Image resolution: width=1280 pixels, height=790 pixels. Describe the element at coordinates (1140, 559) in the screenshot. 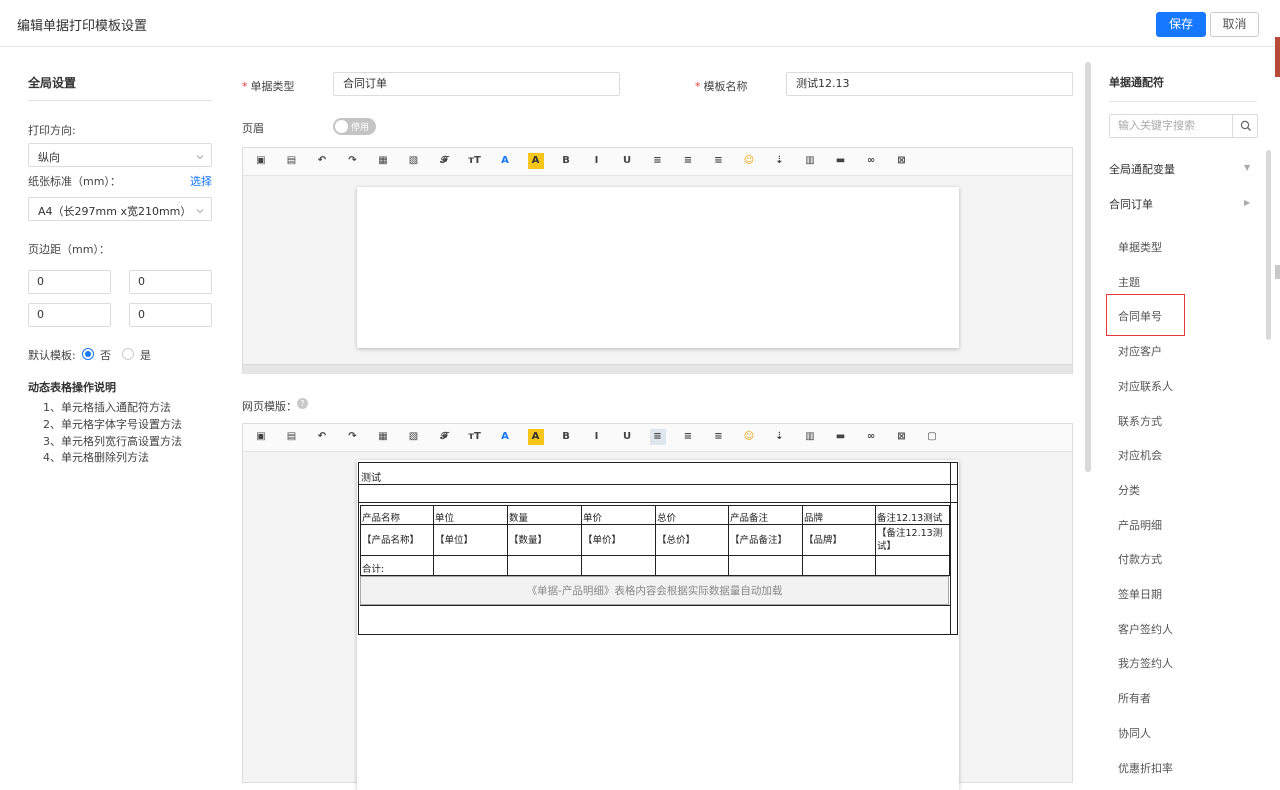

I see `wildcard-item: 付款方式` at that location.